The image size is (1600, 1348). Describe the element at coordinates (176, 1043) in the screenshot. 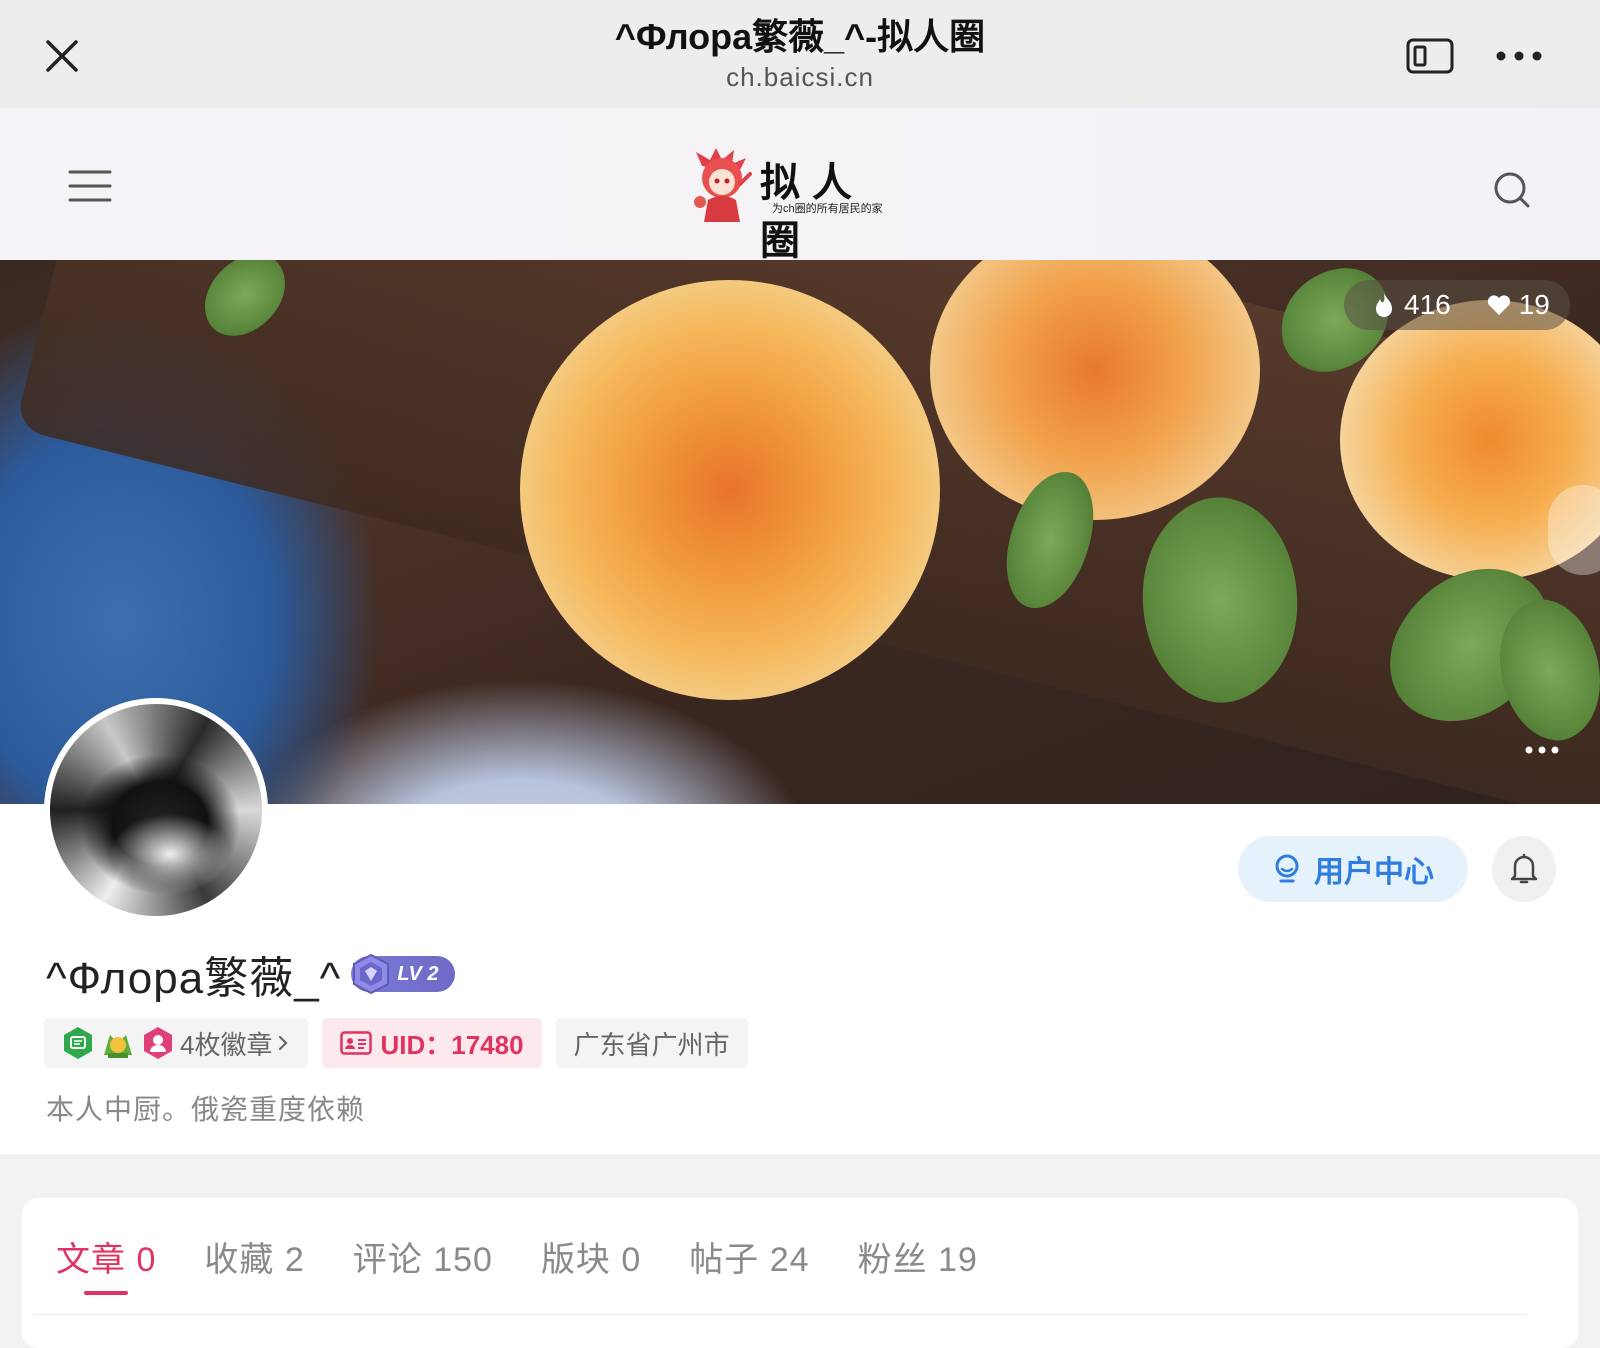

I see `badges-tag: 4枚徽章` at that location.